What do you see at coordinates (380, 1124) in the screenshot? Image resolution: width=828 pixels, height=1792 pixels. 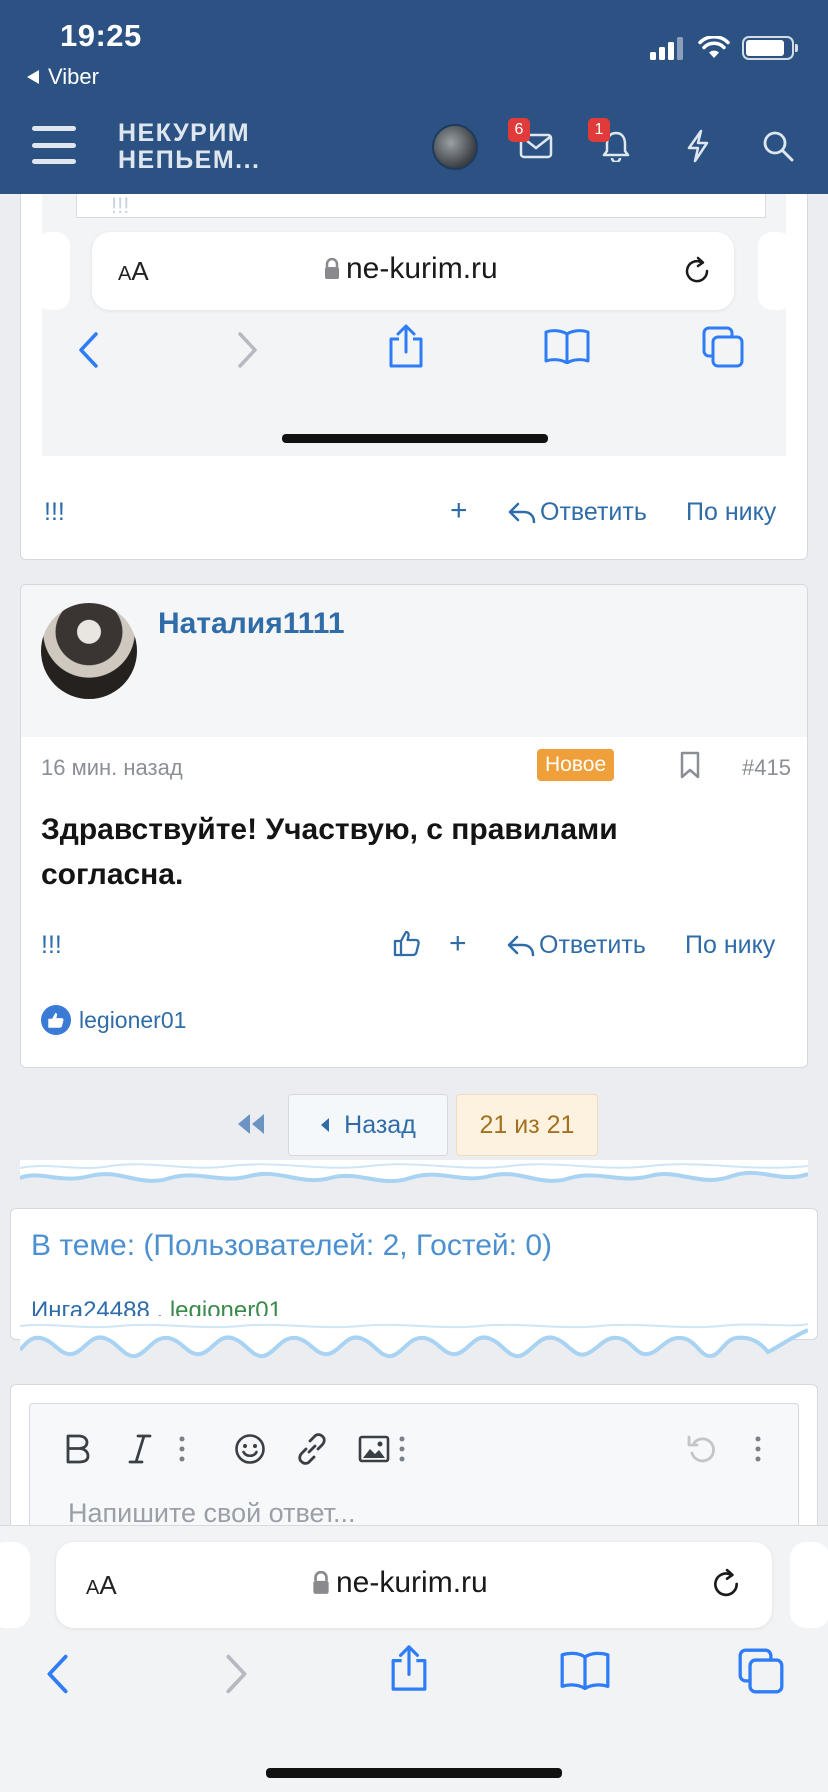 I see `prev-page-label: Назад` at bounding box center [380, 1124].